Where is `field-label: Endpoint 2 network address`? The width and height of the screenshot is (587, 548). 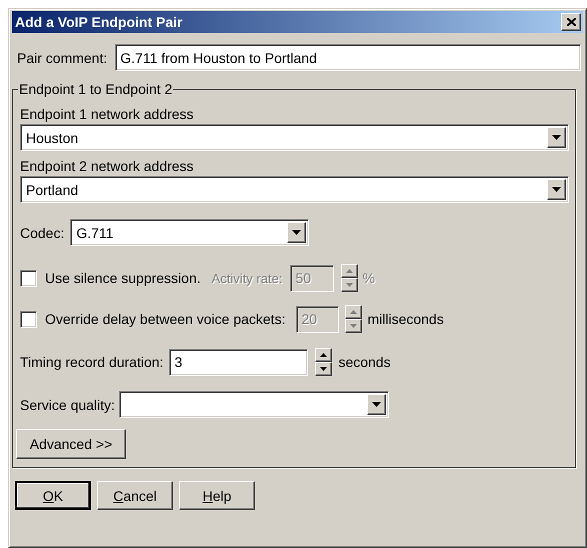 field-label: Endpoint 2 network address is located at coordinates (107, 166).